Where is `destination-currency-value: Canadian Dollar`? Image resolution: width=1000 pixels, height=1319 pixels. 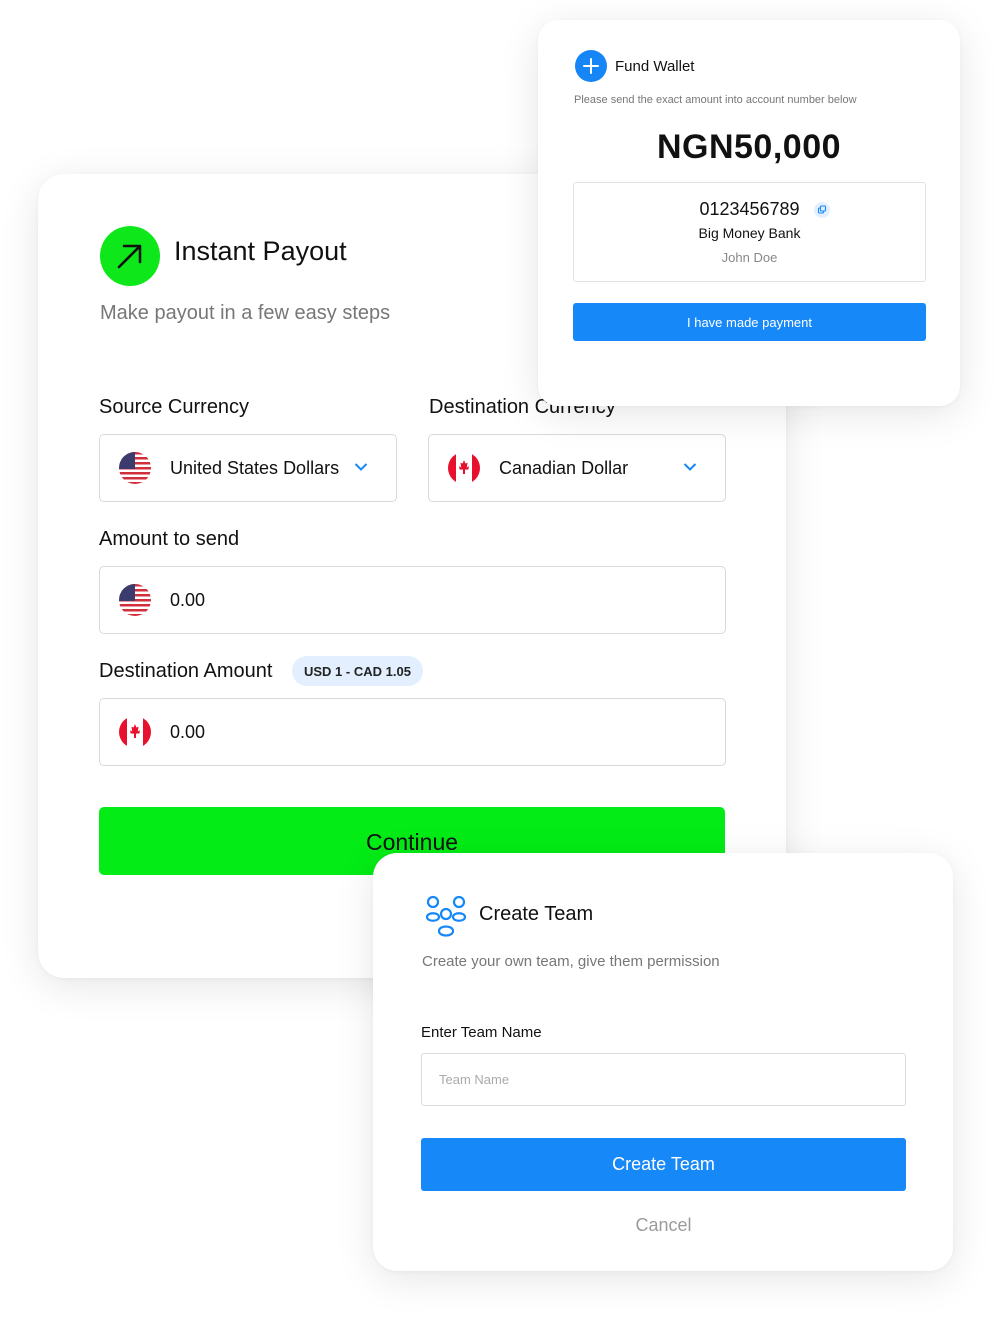
destination-currency-value: Canadian Dollar is located at coordinates (564, 467).